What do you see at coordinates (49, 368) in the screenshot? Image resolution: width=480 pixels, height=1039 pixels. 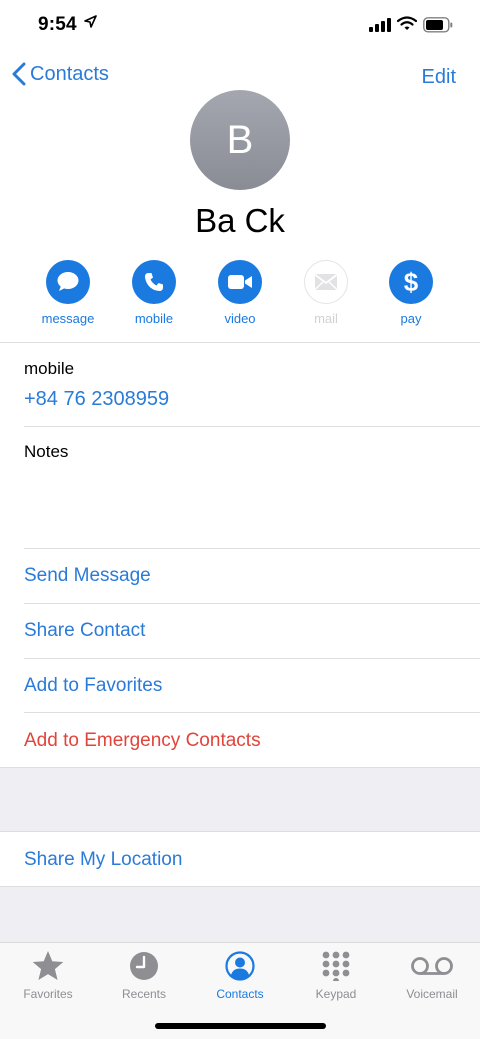 I see `phone-field-label: mobile` at bounding box center [49, 368].